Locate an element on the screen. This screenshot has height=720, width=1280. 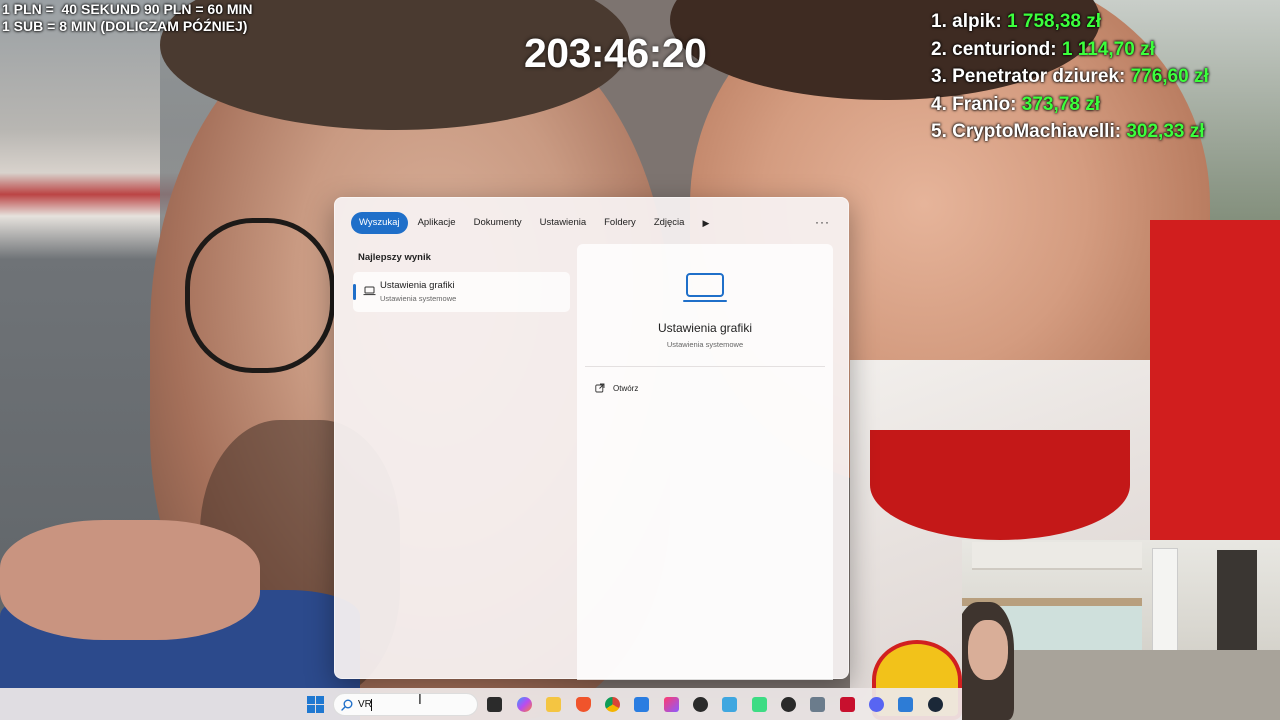
lower-cabinets is located at coordinates (1072, 629).